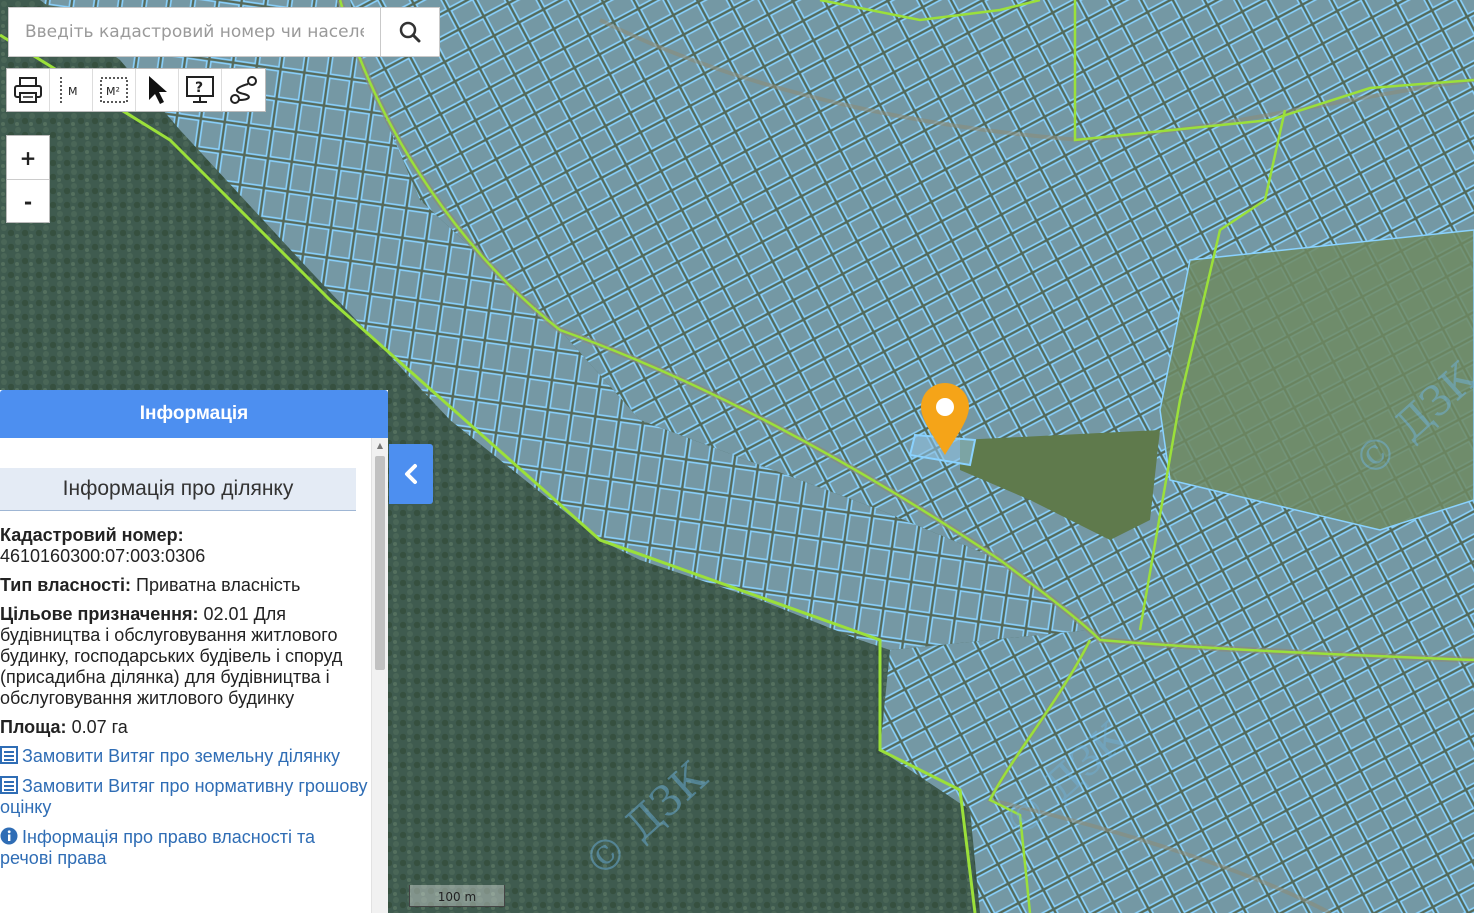  I want to click on measure-area-icon: M², so click(114, 90).